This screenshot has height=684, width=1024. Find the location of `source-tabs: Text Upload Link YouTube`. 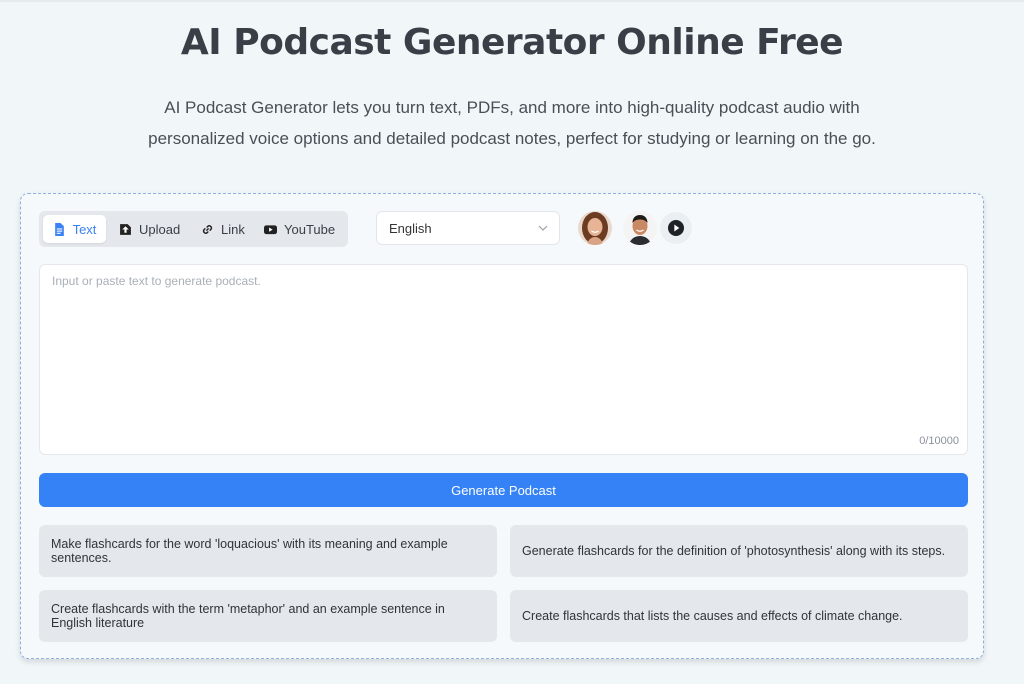

source-tabs: Text Upload Link YouTube is located at coordinates (193, 229).